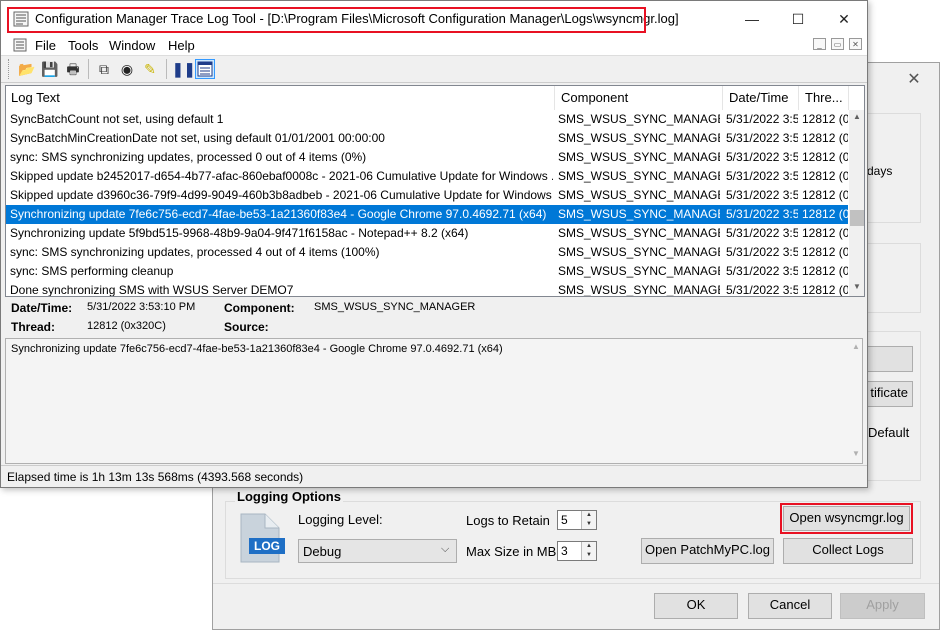 Image resolution: width=942 pixels, height=631 pixels. Describe the element at coordinates (395, 307) in the screenshot. I see `component-value: SMS_WSUS_SYNC_MANAGER` at that location.